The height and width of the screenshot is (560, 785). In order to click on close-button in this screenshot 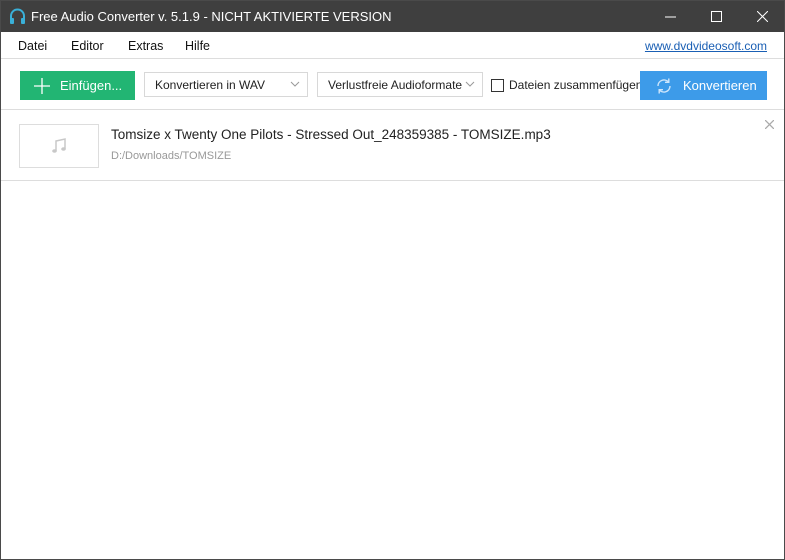, I will do `click(762, 16)`.